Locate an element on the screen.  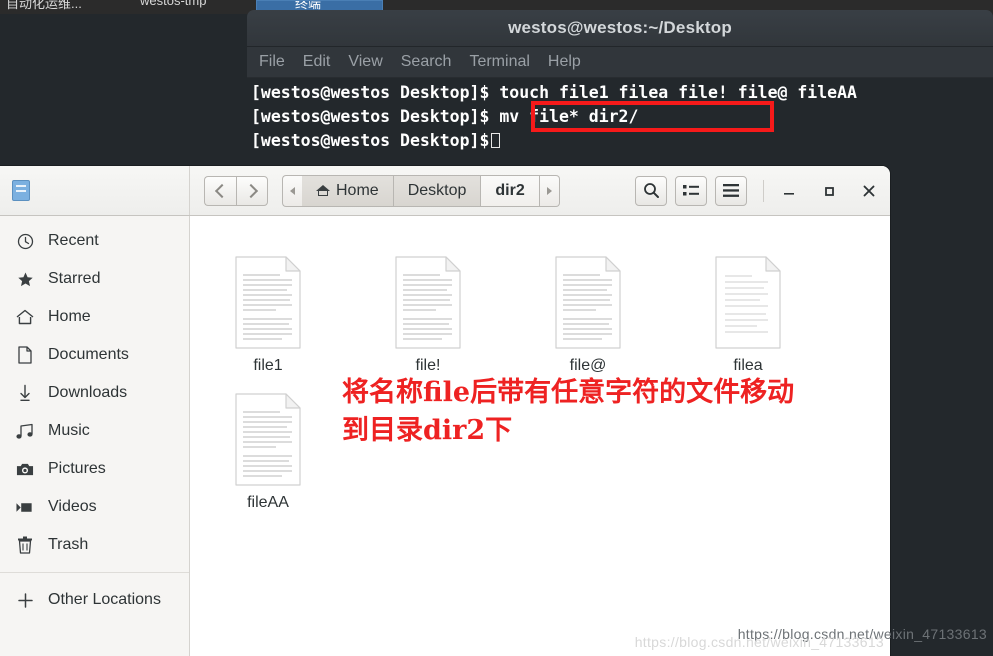
sidebar-item-label: Trash is located at coordinates (68, 544).